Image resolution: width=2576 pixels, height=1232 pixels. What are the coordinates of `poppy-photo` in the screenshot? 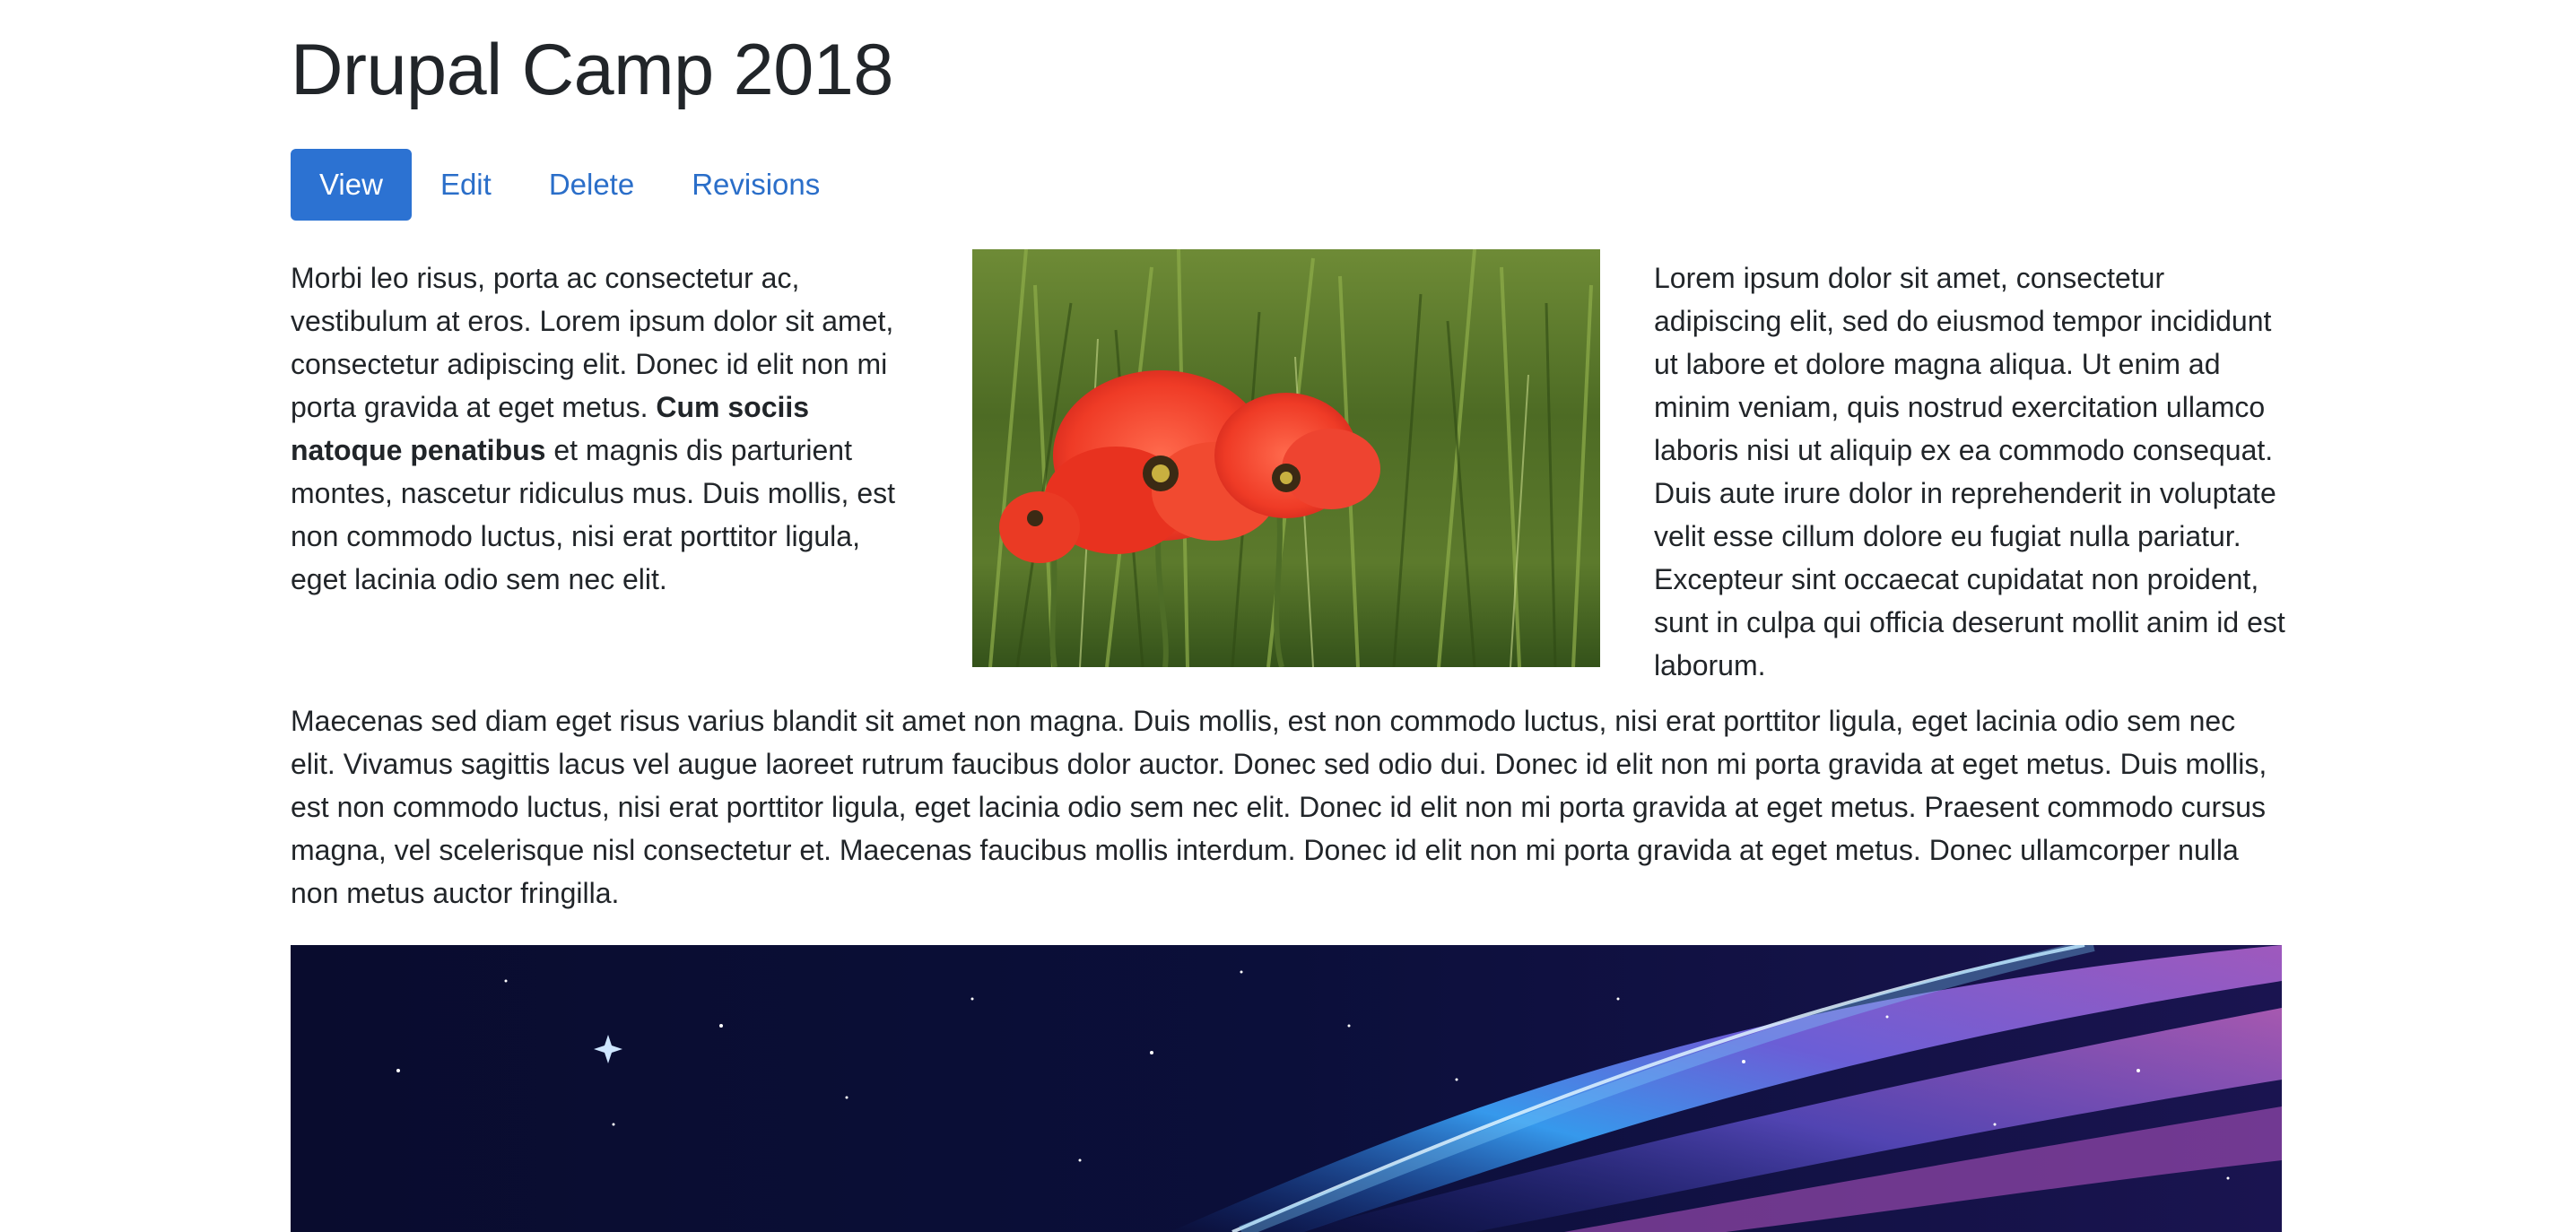 It's located at (1286, 458).